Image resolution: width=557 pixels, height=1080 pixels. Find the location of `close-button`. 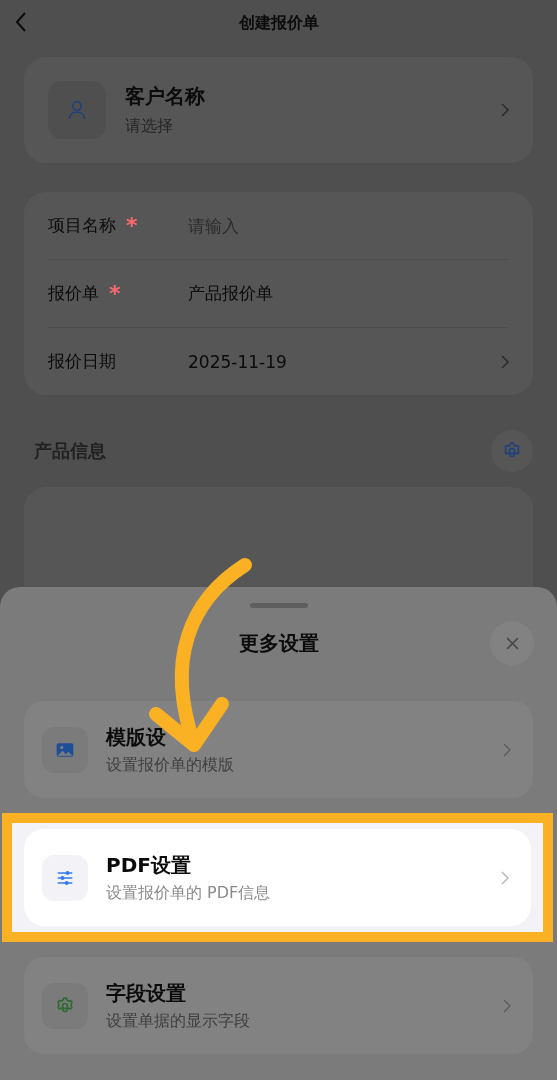

close-button is located at coordinates (512, 643).